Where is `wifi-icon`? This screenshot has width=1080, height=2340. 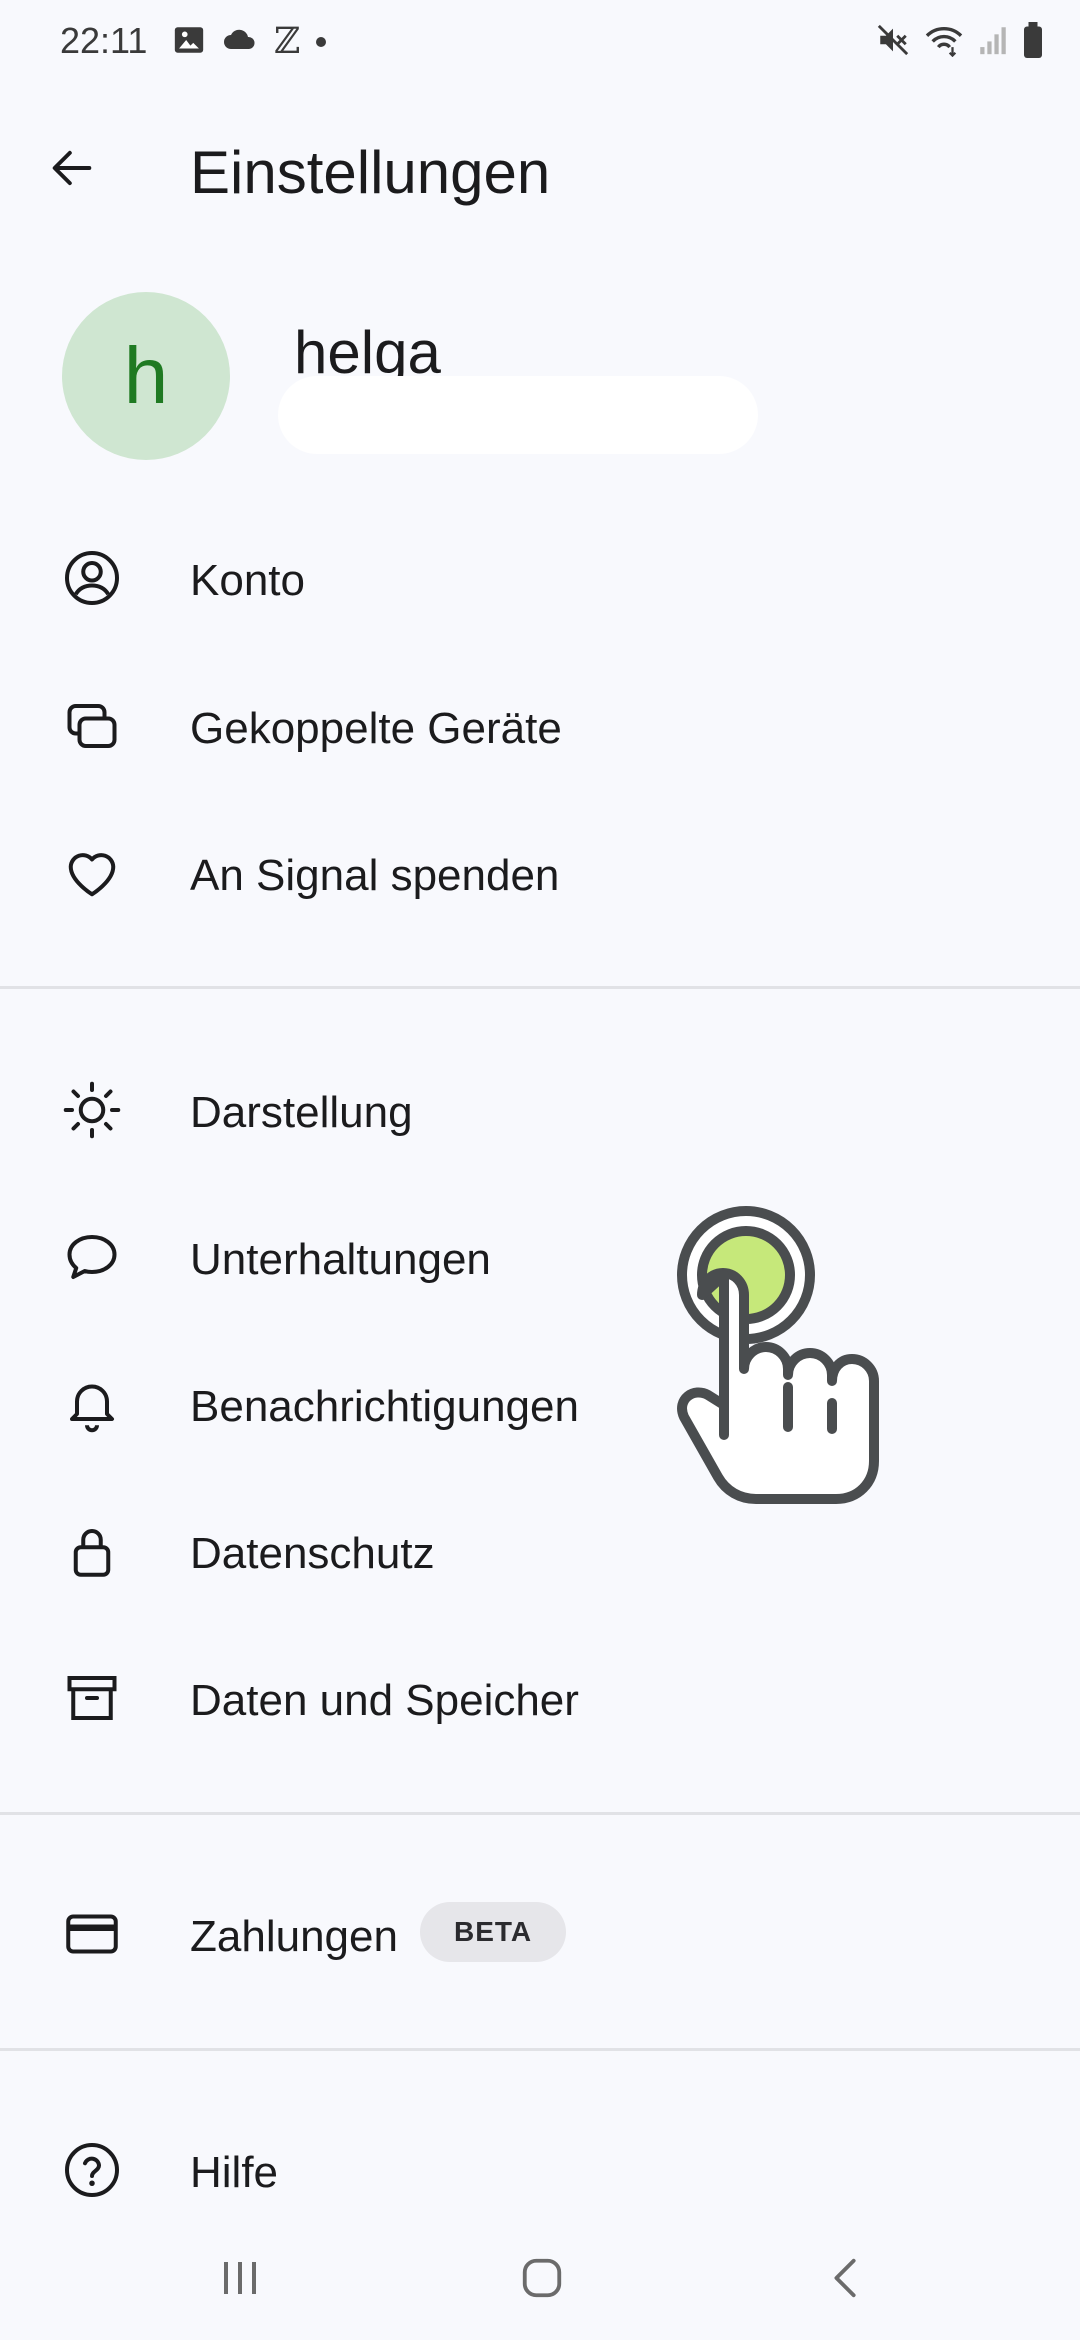 wifi-icon is located at coordinates (944, 42).